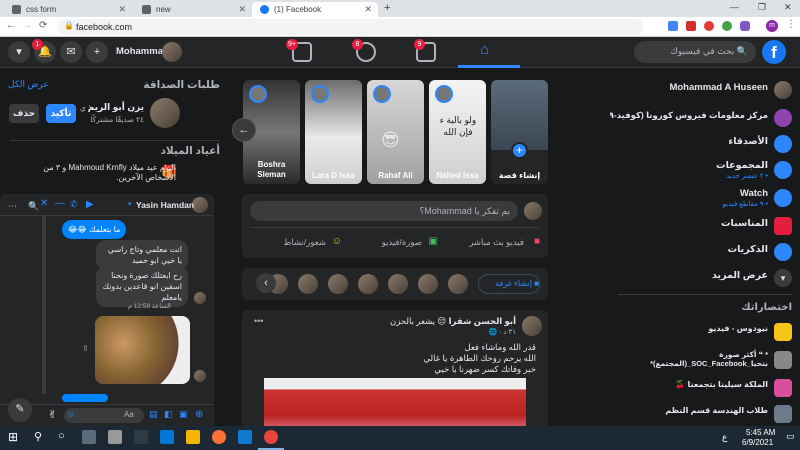 The height and width of the screenshot is (450, 800). Describe the element at coordinates (705, 144) in the screenshot. I see `sidebar-item-friends: الأصدقاء` at that location.